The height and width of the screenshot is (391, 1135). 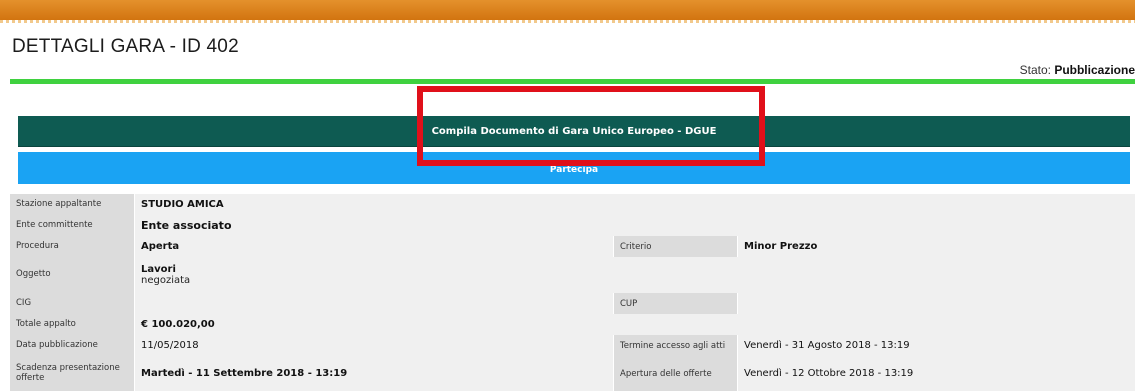 I want to click on top-header-bar, so click(x=567, y=10).